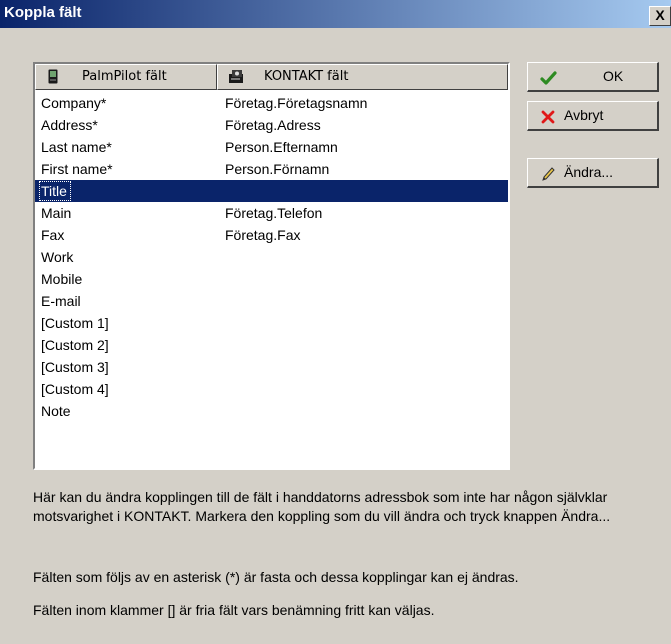  What do you see at coordinates (77, 169) in the screenshot?
I see `palm-field-name: First name*` at bounding box center [77, 169].